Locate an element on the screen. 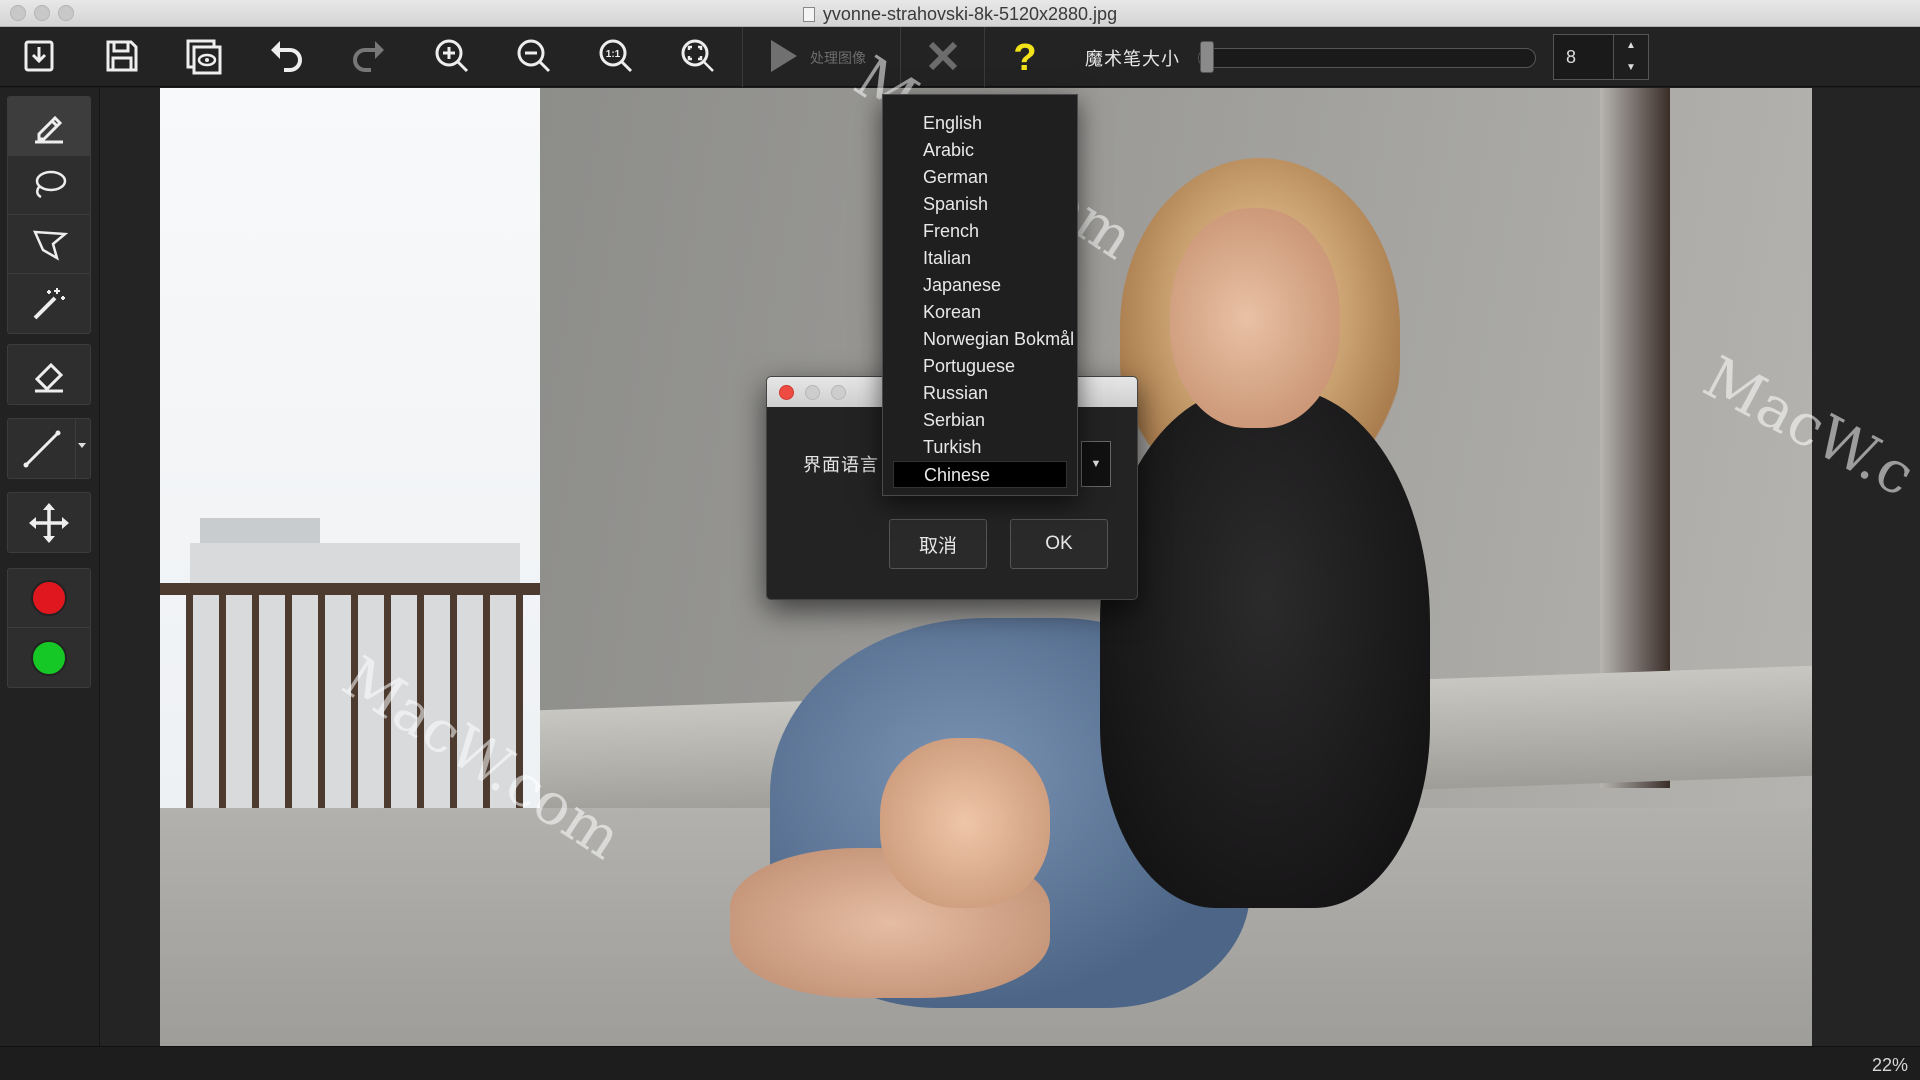 Image resolution: width=1920 pixels, height=1080 pixels. lasso-tool is located at coordinates (49, 185).